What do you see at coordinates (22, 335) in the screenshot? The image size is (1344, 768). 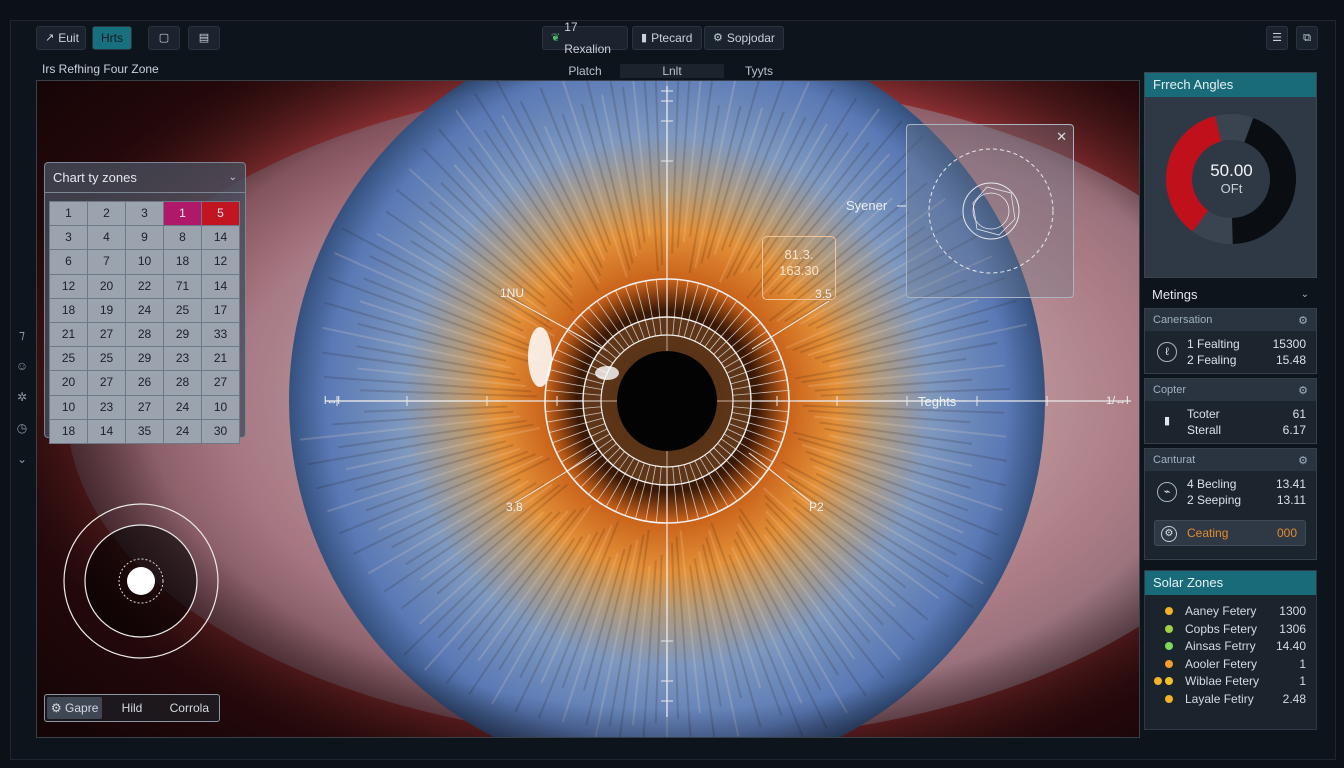 I see `tool-icon: ⁊` at bounding box center [22, 335].